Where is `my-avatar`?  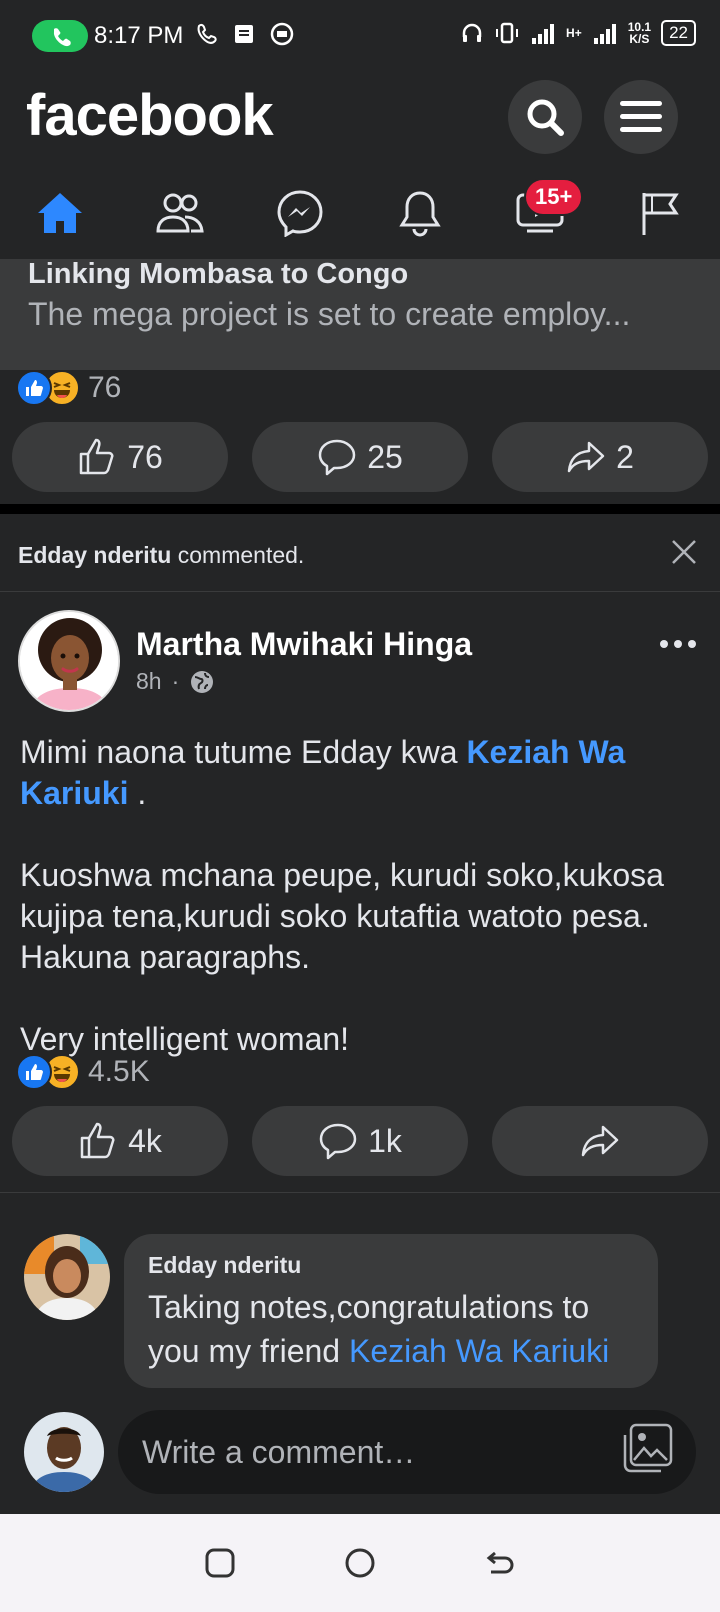 my-avatar is located at coordinates (64, 1452).